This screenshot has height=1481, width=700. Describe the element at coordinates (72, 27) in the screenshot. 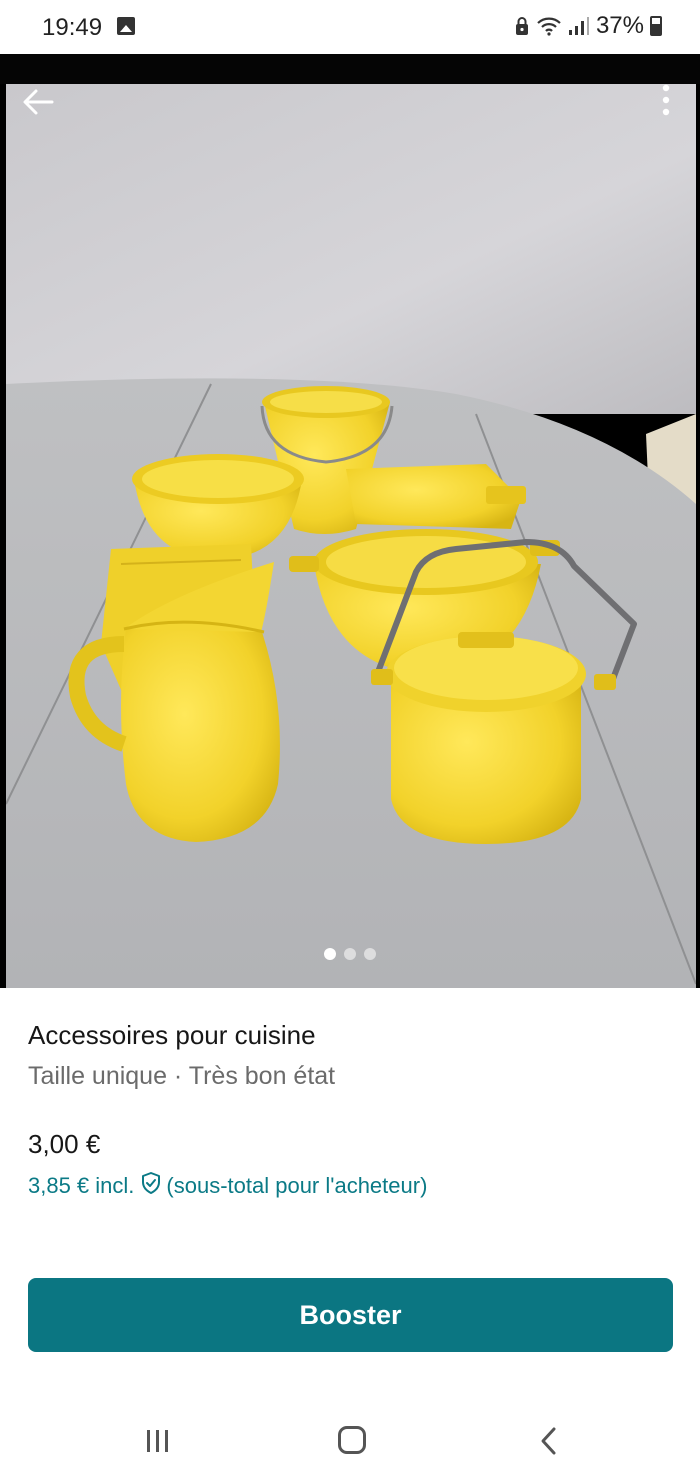

I see `status-time: 19:49` at that location.